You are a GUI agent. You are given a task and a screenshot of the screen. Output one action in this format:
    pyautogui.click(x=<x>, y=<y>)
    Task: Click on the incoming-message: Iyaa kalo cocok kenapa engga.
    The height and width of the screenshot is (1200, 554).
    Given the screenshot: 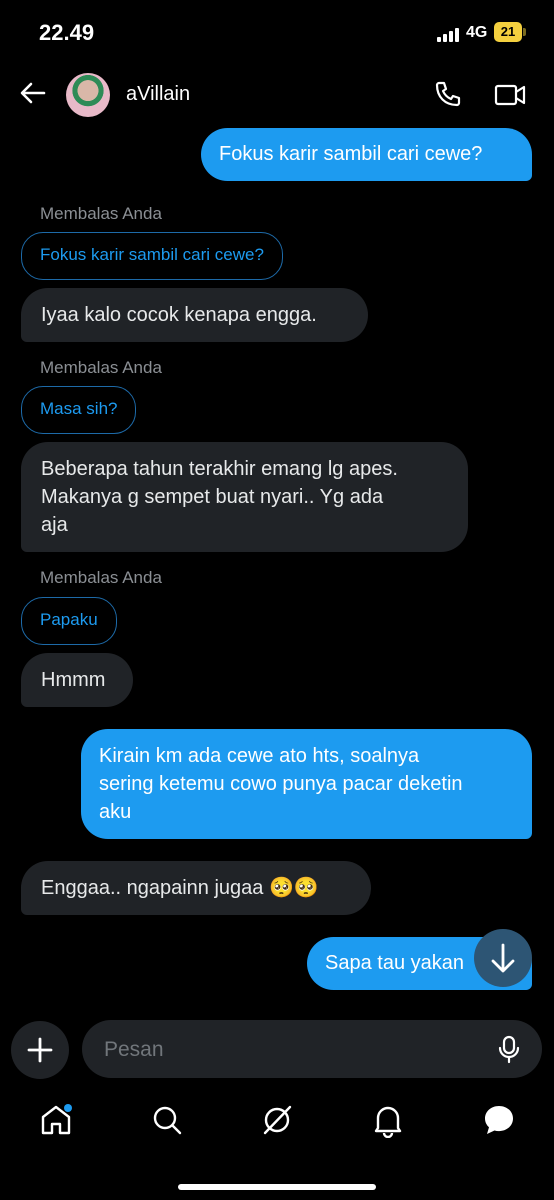 What is the action you would take?
    pyautogui.click(x=194, y=315)
    